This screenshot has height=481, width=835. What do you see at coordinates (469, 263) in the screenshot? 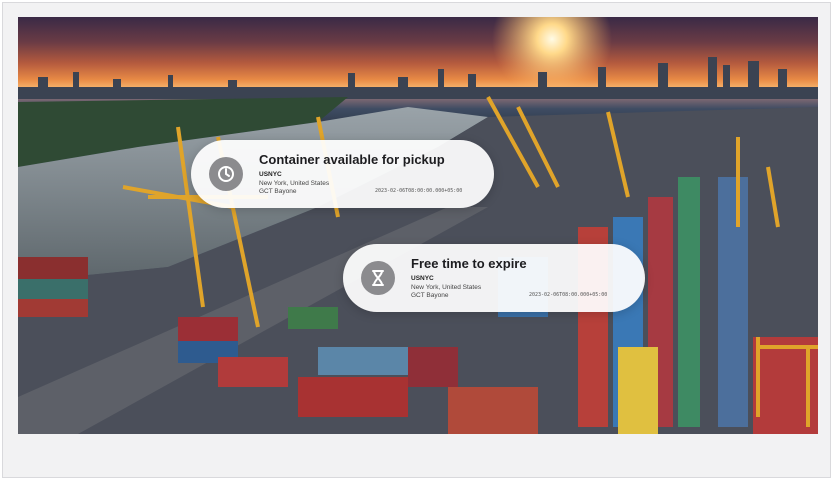
I see `card-title: Free time to expire` at bounding box center [469, 263].